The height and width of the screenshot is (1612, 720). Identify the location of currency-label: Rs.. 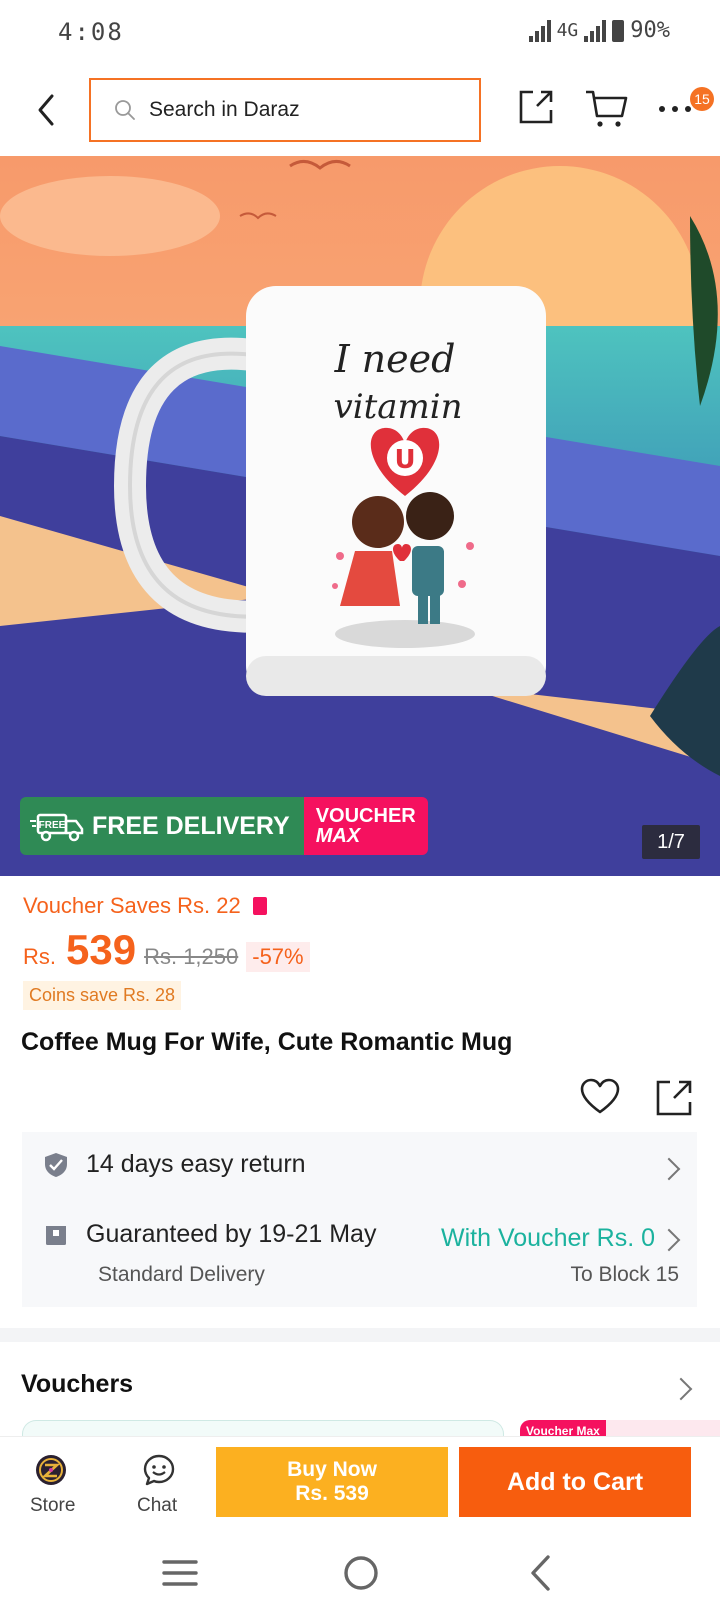
(39, 956).